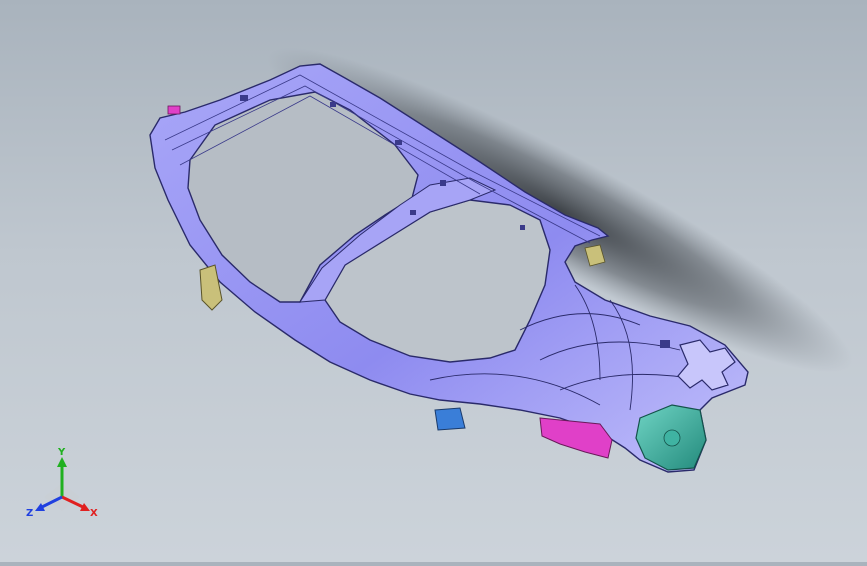 This screenshot has height=566, width=867. Describe the element at coordinates (62, 462) in the screenshot. I see `y-axis-arrow` at that location.